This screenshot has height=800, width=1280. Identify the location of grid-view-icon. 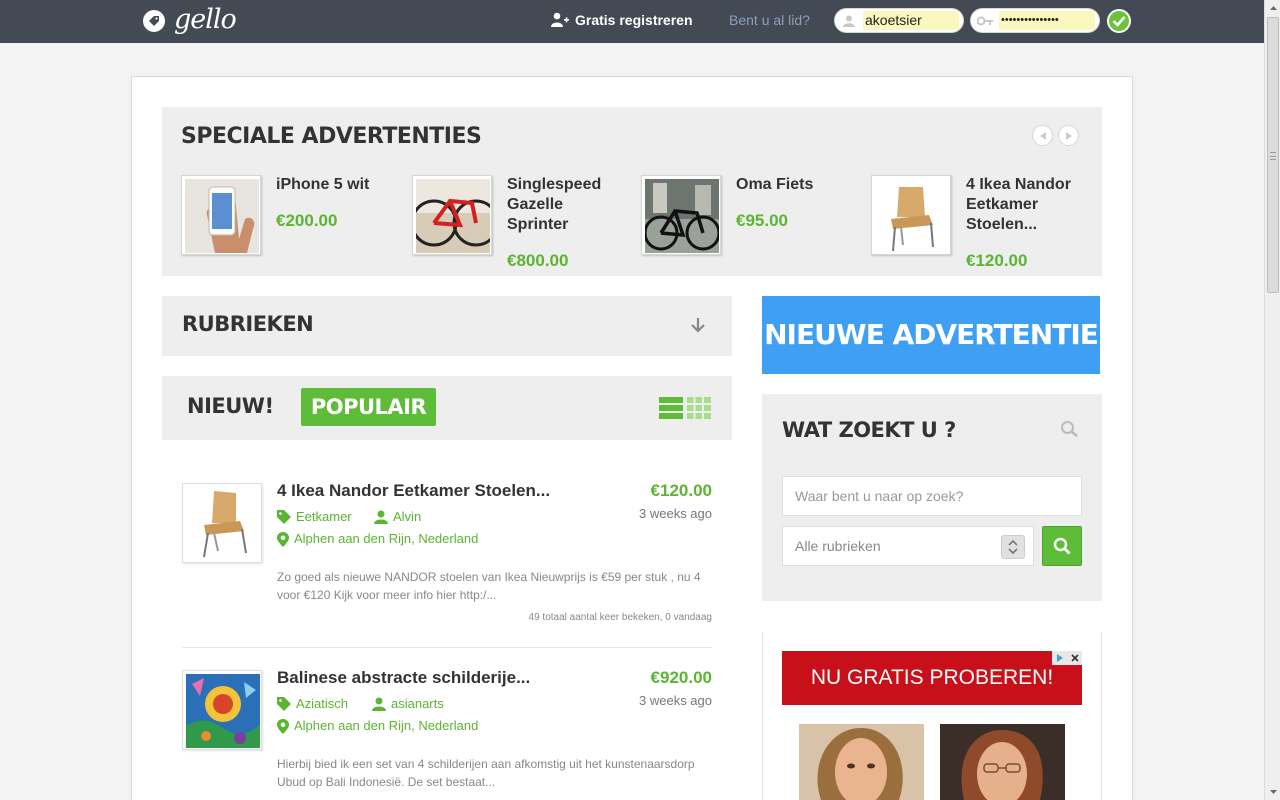
(699, 408).